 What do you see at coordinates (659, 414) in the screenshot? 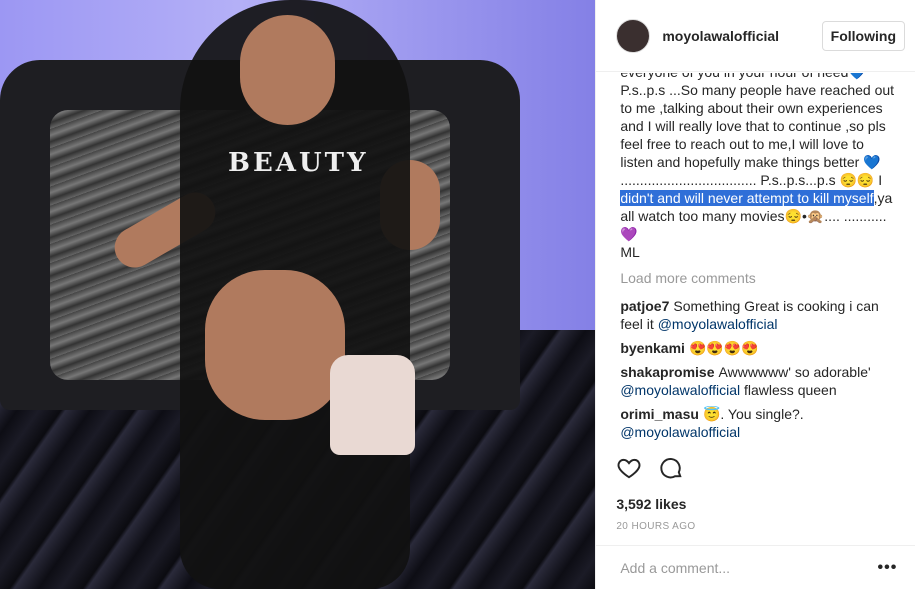
I see `comment-username: orimi_masu` at bounding box center [659, 414].